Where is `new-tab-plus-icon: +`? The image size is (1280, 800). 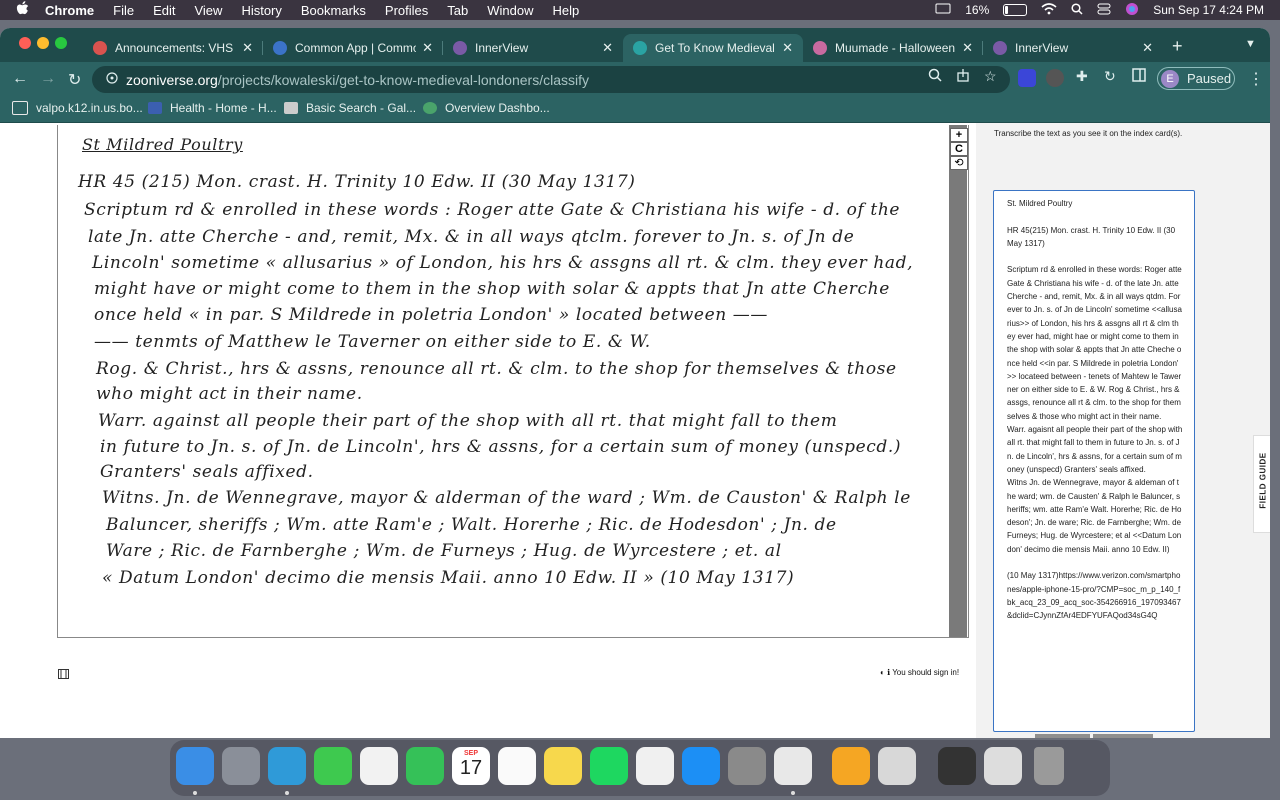 new-tab-plus-icon: + is located at coordinates (1177, 46).